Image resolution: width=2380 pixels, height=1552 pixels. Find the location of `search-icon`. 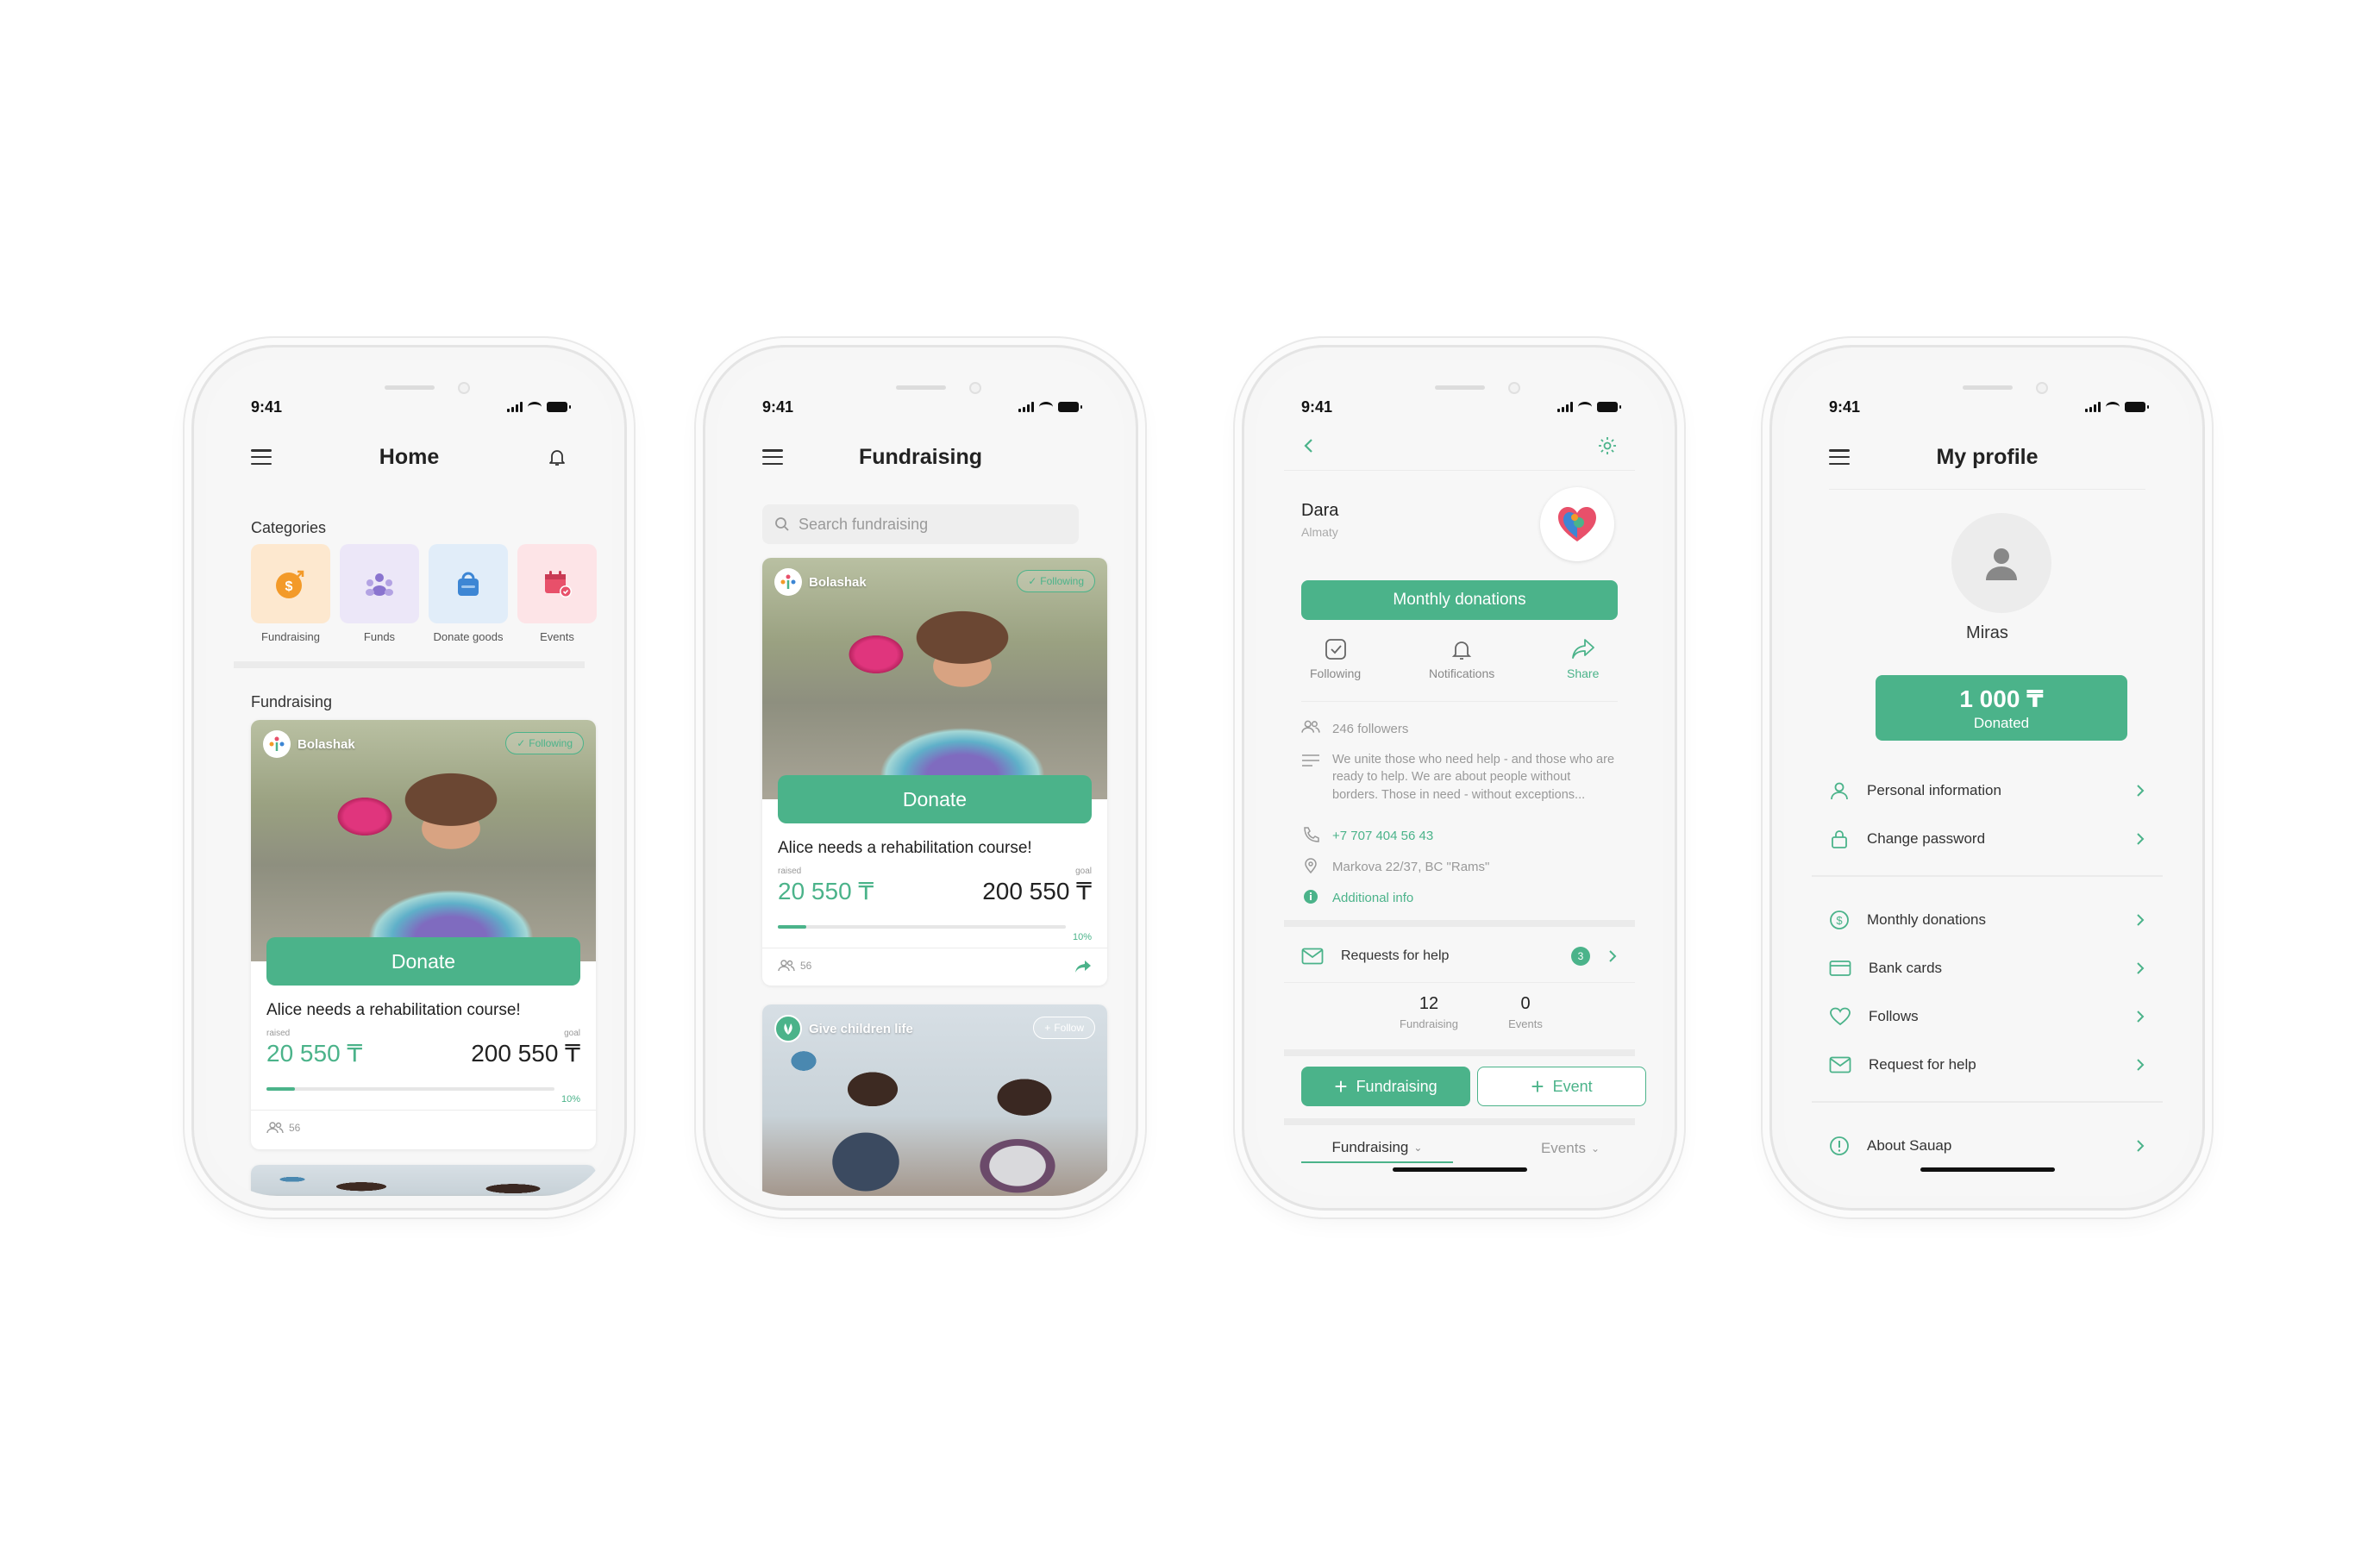

search-icon is located at coordinates (782, 524).